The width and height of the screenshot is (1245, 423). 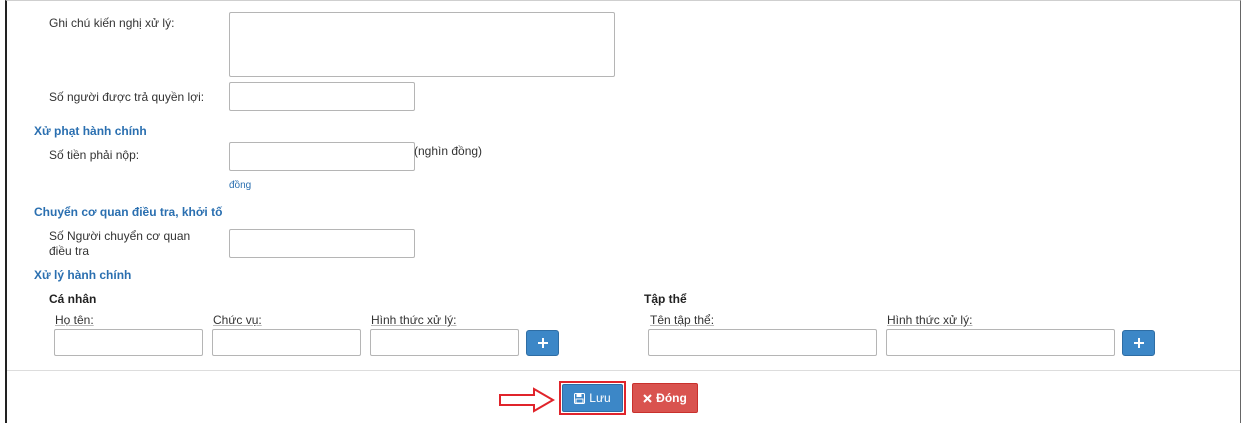 What do you see at coordinates (444, 342) in the screenshot?
I see `individual-form-input` at bounding box center [444, 342].